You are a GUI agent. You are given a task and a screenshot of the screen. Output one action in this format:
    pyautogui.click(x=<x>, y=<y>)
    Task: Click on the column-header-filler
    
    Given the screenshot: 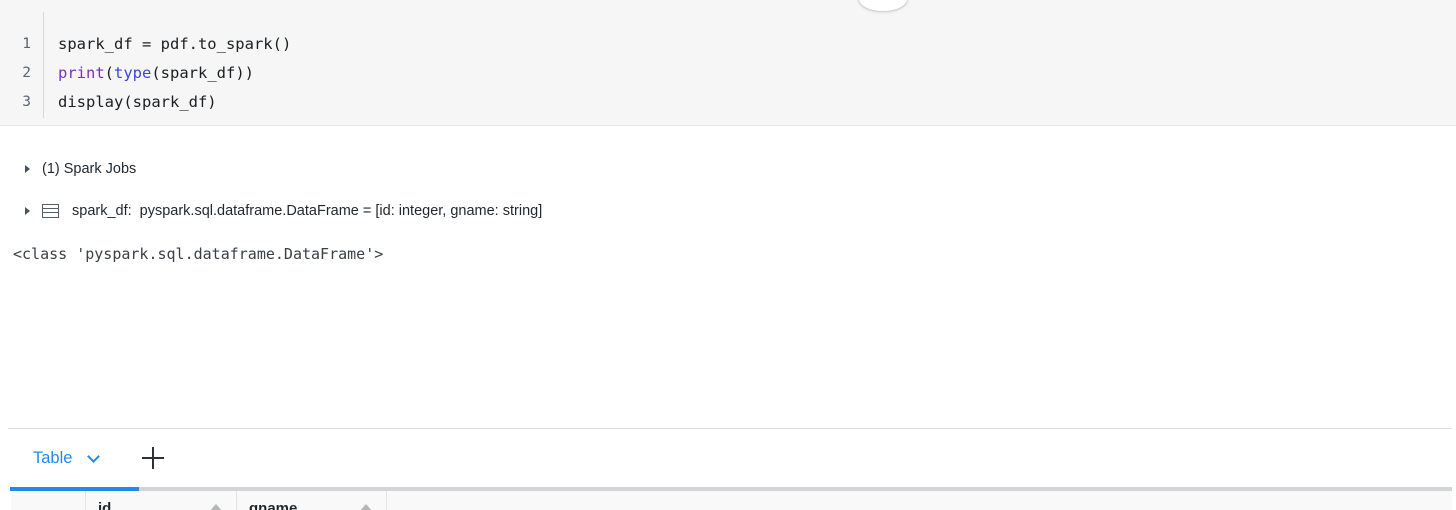 What is the action you would take?
    pyautogui.click(x=919, y=500)
    